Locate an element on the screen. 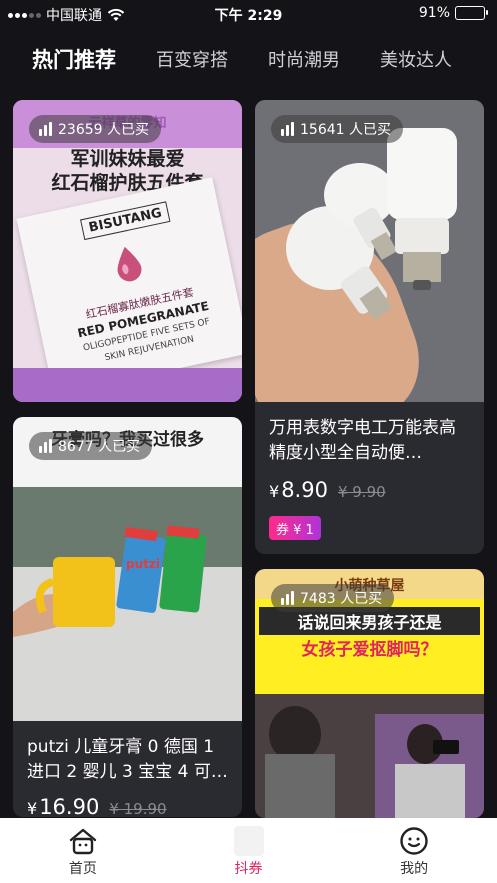 The height and width of the screenshot is (883, 497). sold-count: 7483 人已买 is located at coordinates (341, 599).